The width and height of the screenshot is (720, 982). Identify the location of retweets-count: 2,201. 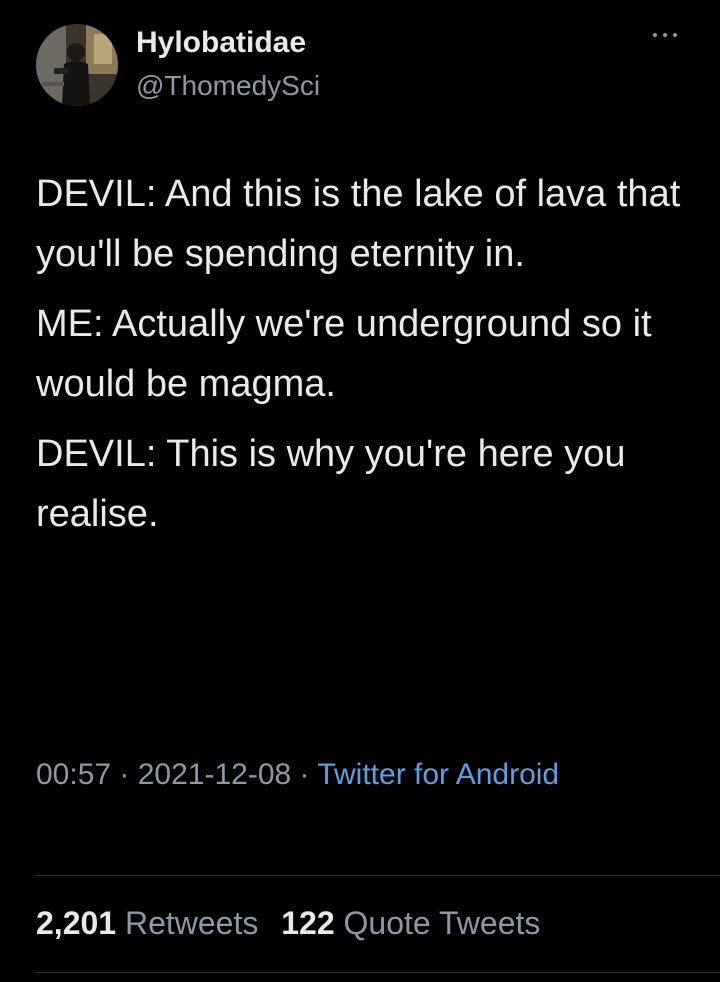
(76, 923).